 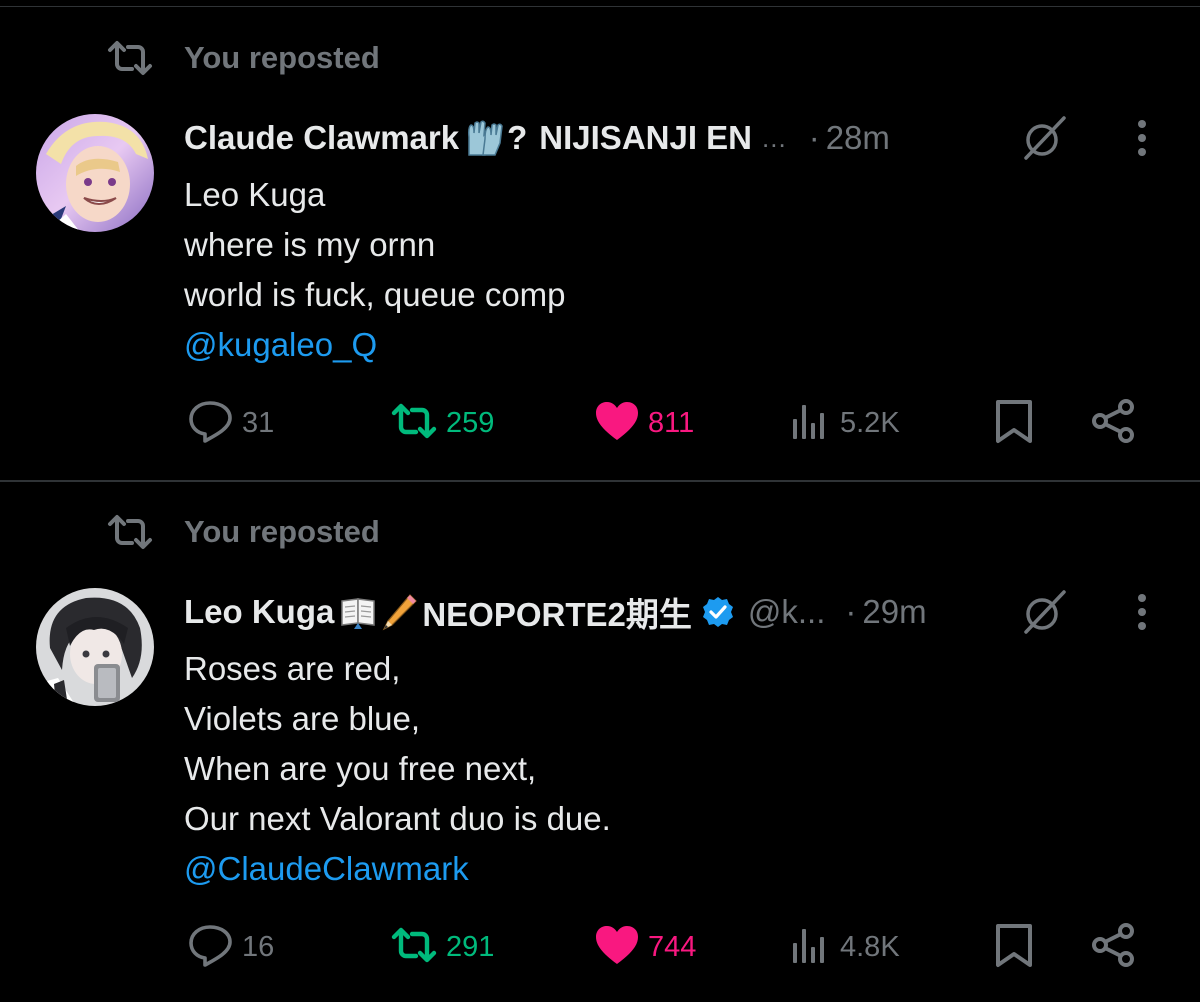 What do you see at coordinates (517, 137) in the screenshot?
I see `question-mark: ?` at bounding box center [517, 137].